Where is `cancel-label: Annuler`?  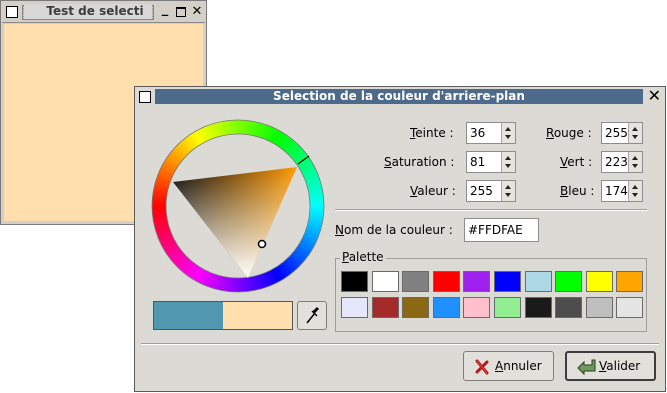
cancel-label: Annuler is located at coordinates (518, 366).